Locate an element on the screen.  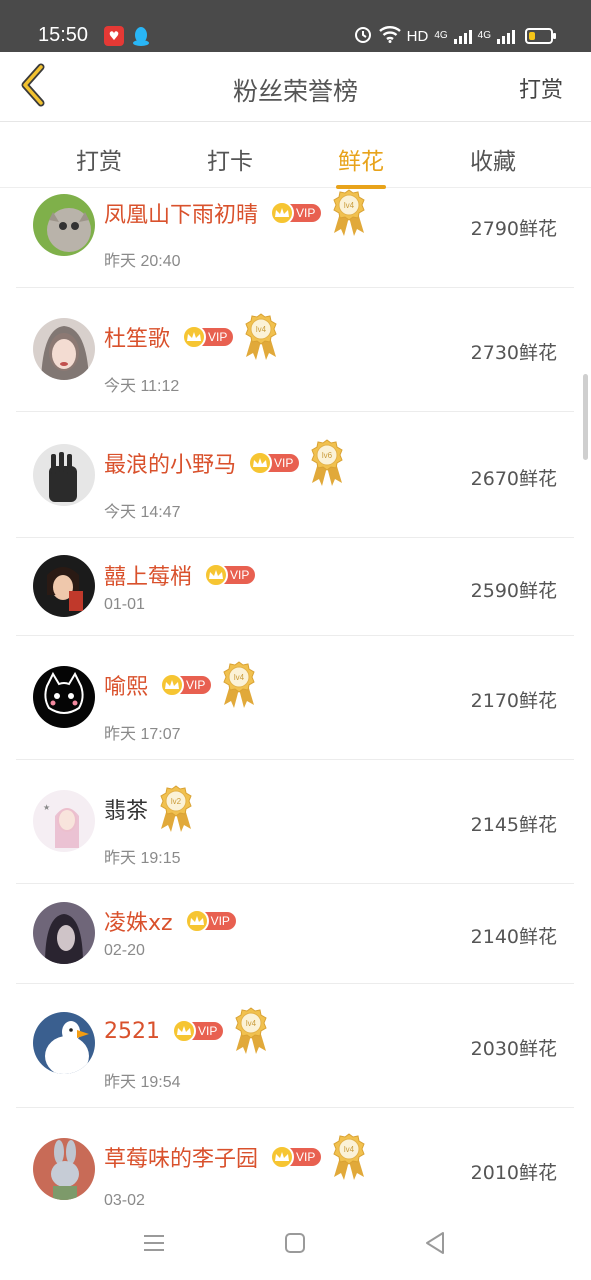
menu-button is located at coordinates (154, 1245).